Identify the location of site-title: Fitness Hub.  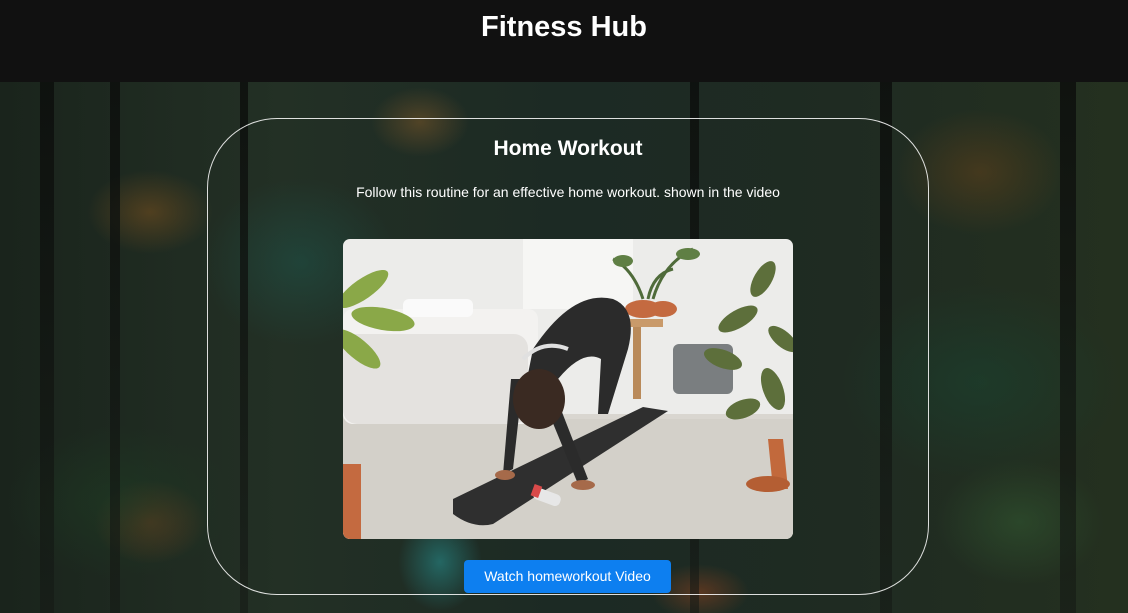
(564, 27).